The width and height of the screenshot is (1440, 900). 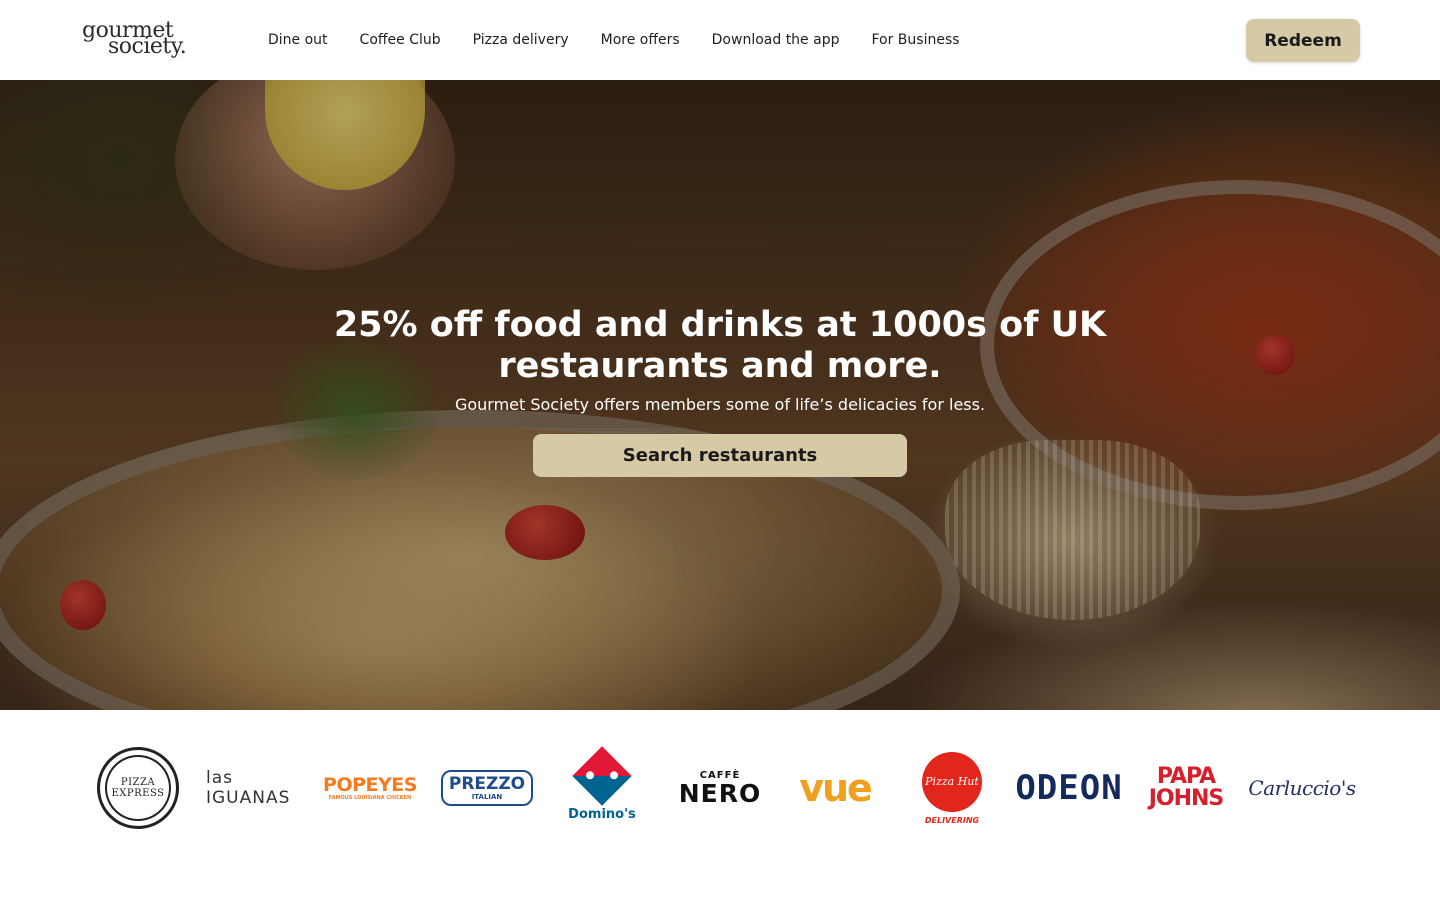 What do you see at coordinates (952, 820) in the screenshot?
I see `brand-tagline: DELIVERING` at bounding box center [952, 820].